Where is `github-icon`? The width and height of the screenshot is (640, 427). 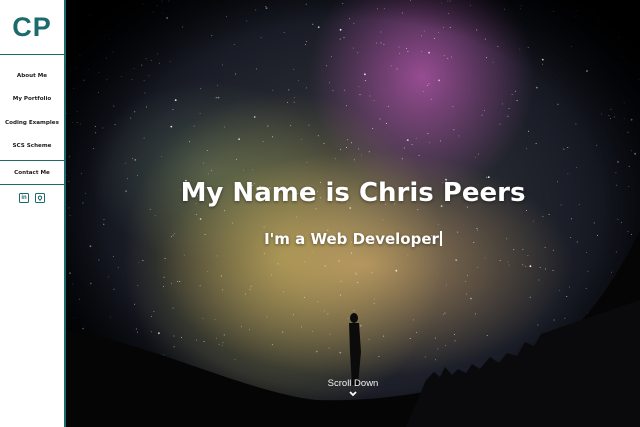
github-icon is located at coordinates (40, 198).